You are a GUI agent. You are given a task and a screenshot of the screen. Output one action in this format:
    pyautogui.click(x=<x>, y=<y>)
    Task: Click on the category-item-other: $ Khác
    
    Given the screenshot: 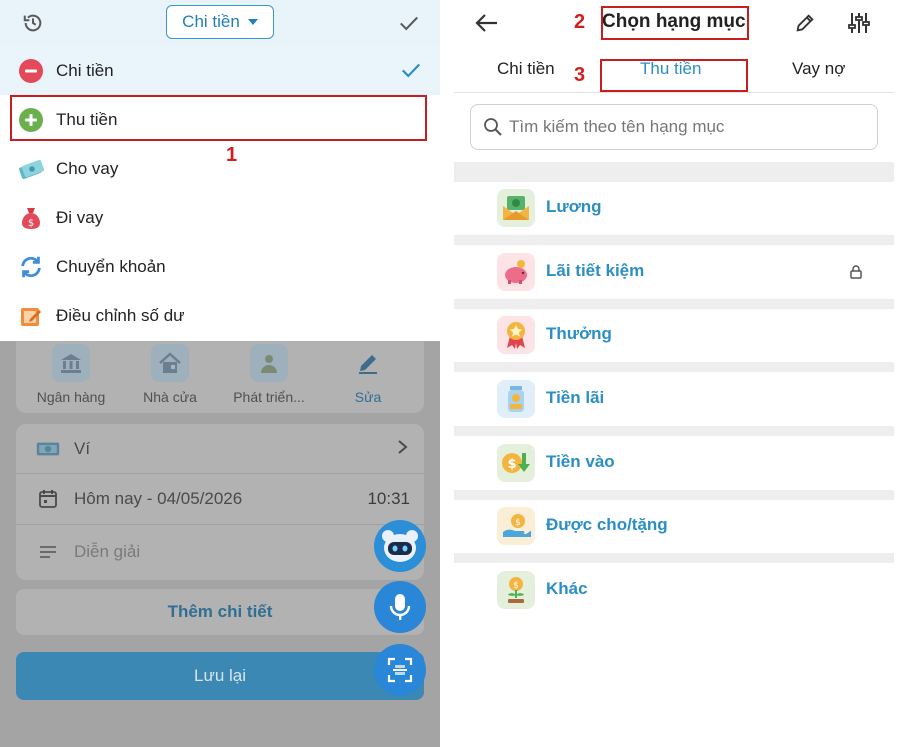 What is the action you would take?
    pyautogui.click(x=670, y=590)
    